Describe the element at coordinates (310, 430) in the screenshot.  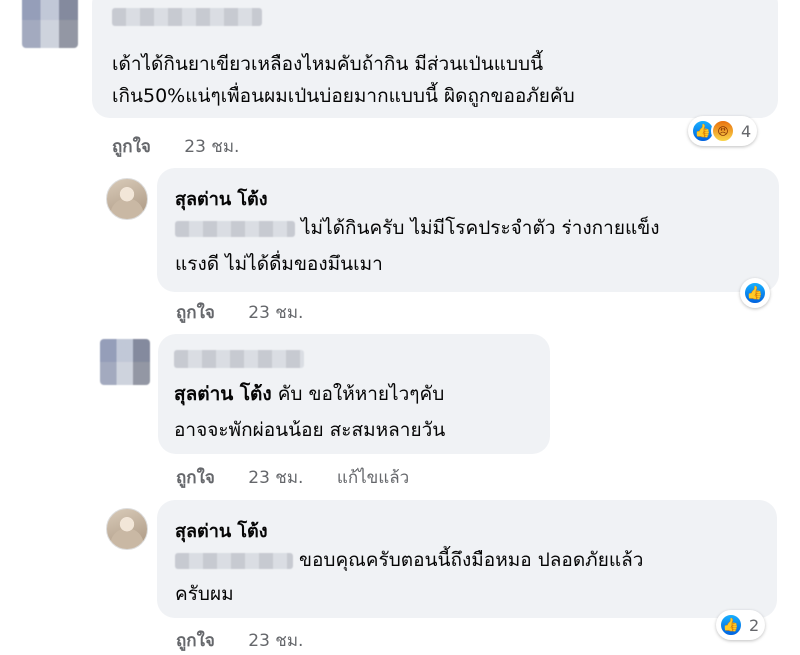
I see `comment-text: อาจจะพักผ่อนน้อย สะสมหลายวัน` at that location.